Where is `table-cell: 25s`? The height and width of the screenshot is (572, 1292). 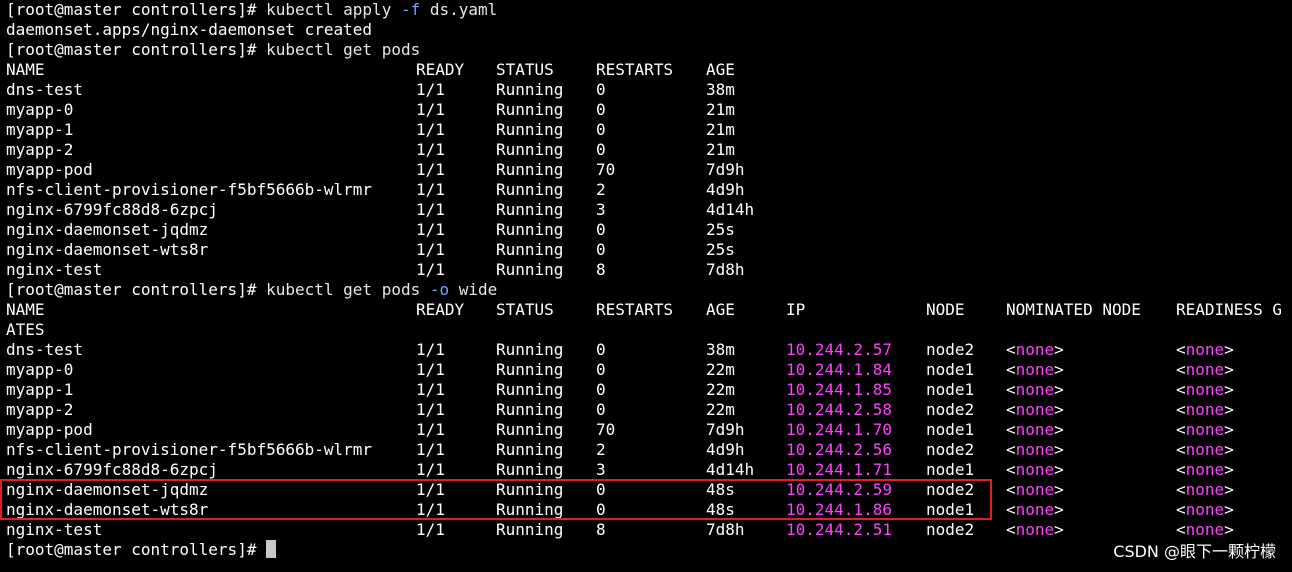
table-cell: 25s is located at coordinates (720, 229).